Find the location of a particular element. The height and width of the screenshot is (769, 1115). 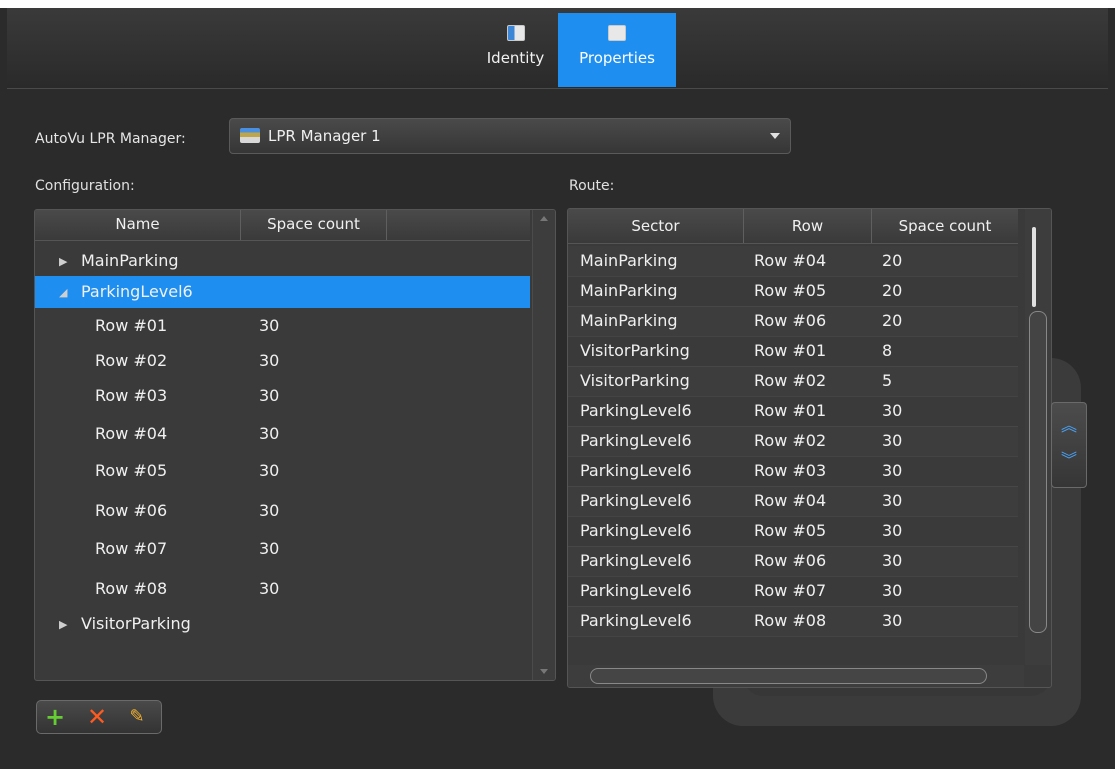

column-header-row: Row is located at coordinates (807, 226).